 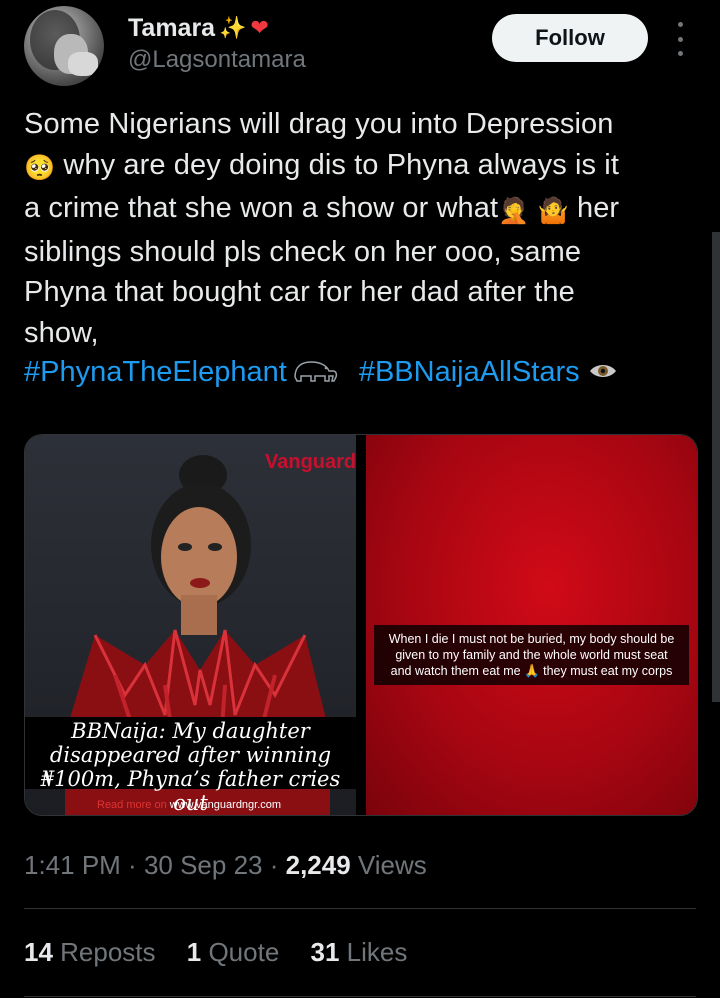 What do you see at coordinates (469, 372) in the screenshot?
I see `hashtag-bbnaija-allstars: #BBNaijaAllStars` at bounding box center [469, 372].